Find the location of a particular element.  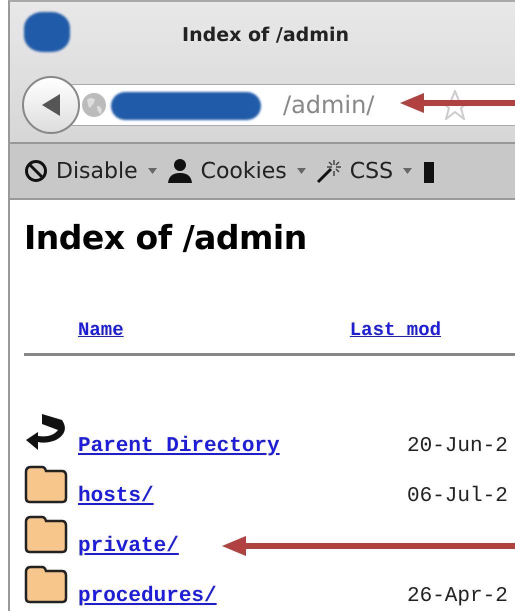

person-icon is located at coordinates (179, 171).